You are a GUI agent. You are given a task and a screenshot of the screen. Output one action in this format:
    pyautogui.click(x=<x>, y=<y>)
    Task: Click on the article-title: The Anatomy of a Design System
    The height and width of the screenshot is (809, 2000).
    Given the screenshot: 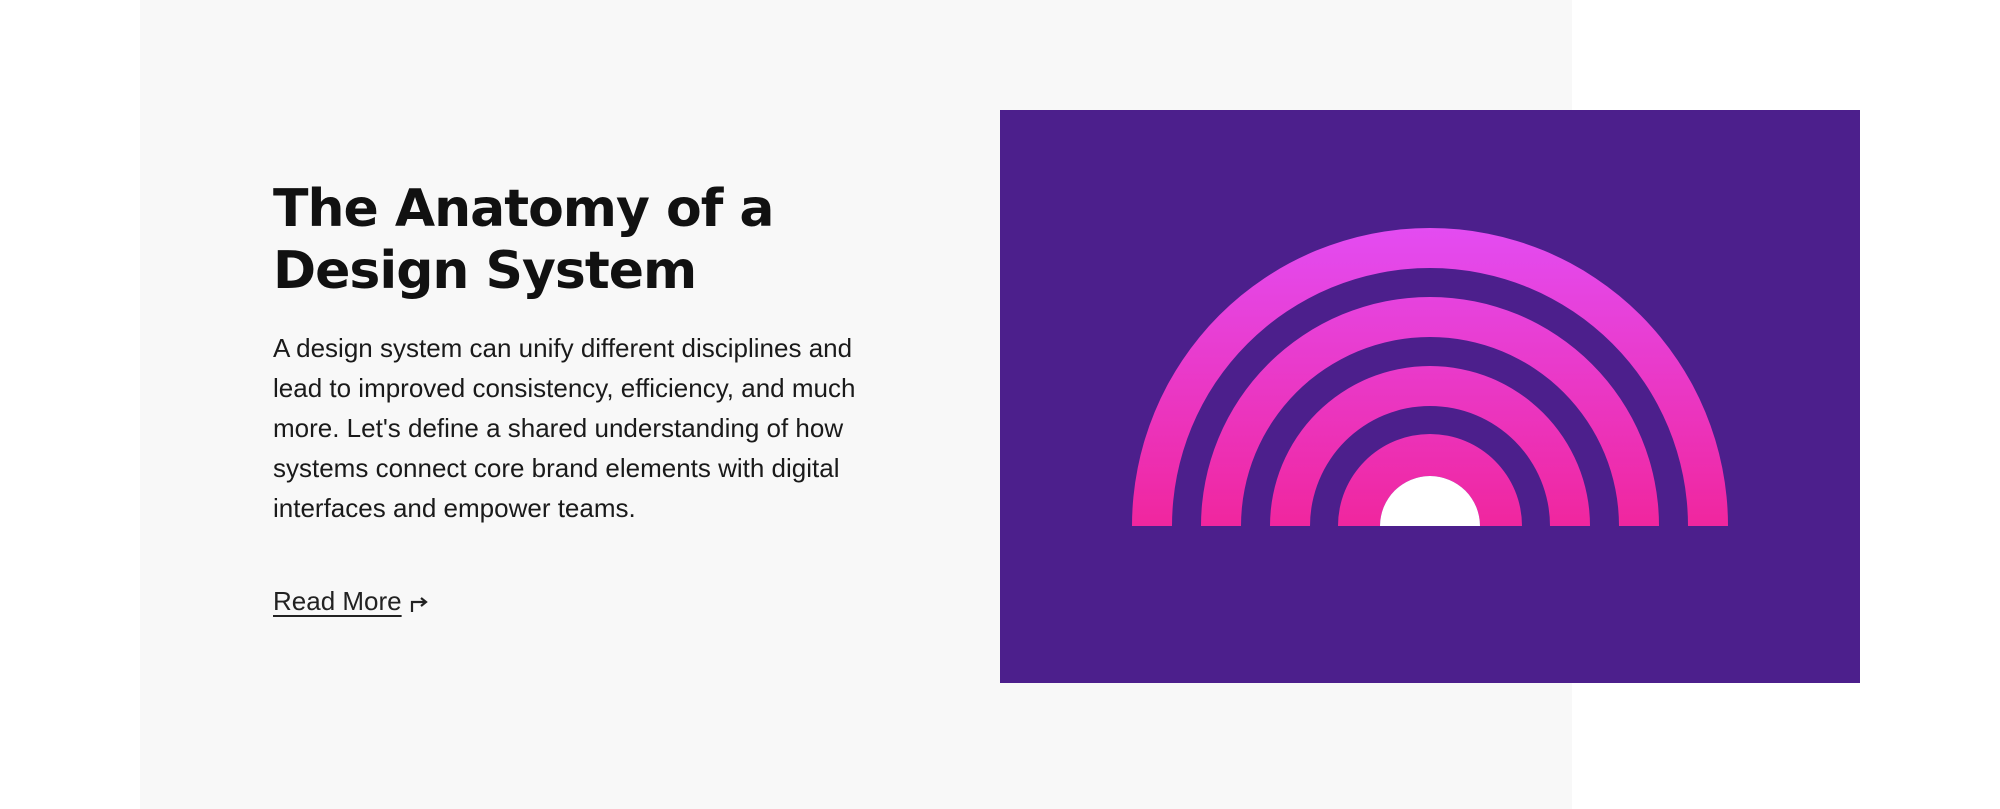 What is the action you would take?
    pyautogui.click(x=583, y=240)
    